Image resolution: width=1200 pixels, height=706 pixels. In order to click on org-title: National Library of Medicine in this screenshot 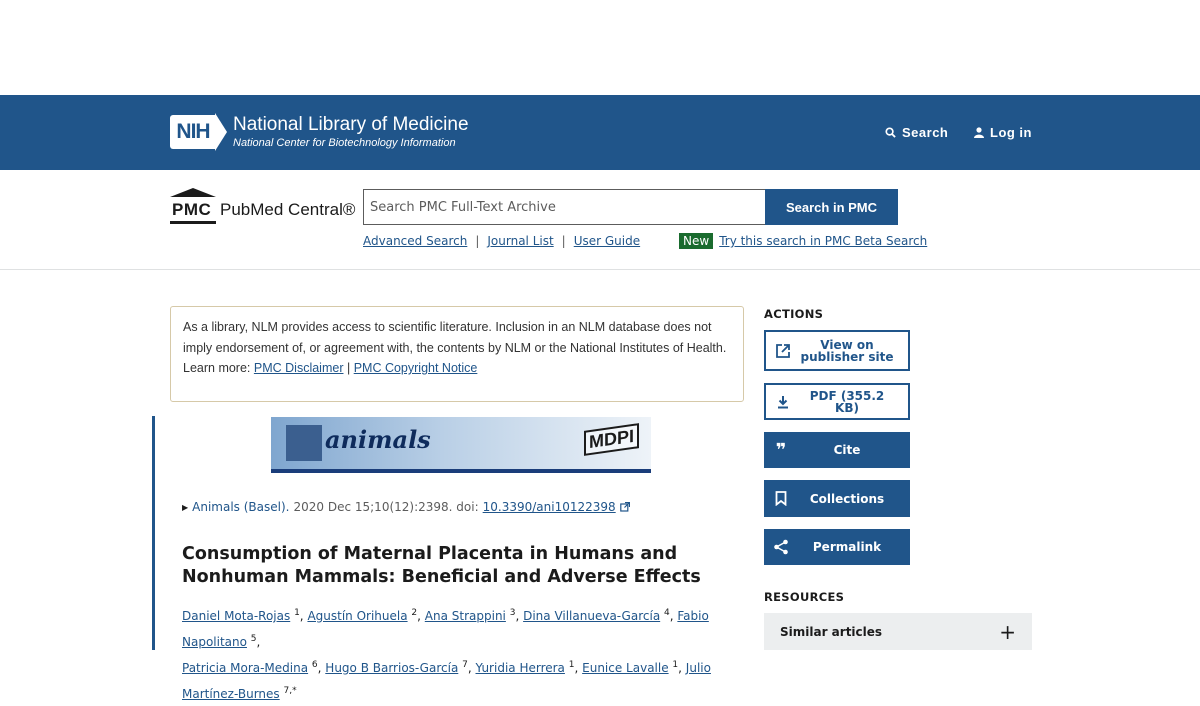, I will do `click(351, 124)`.